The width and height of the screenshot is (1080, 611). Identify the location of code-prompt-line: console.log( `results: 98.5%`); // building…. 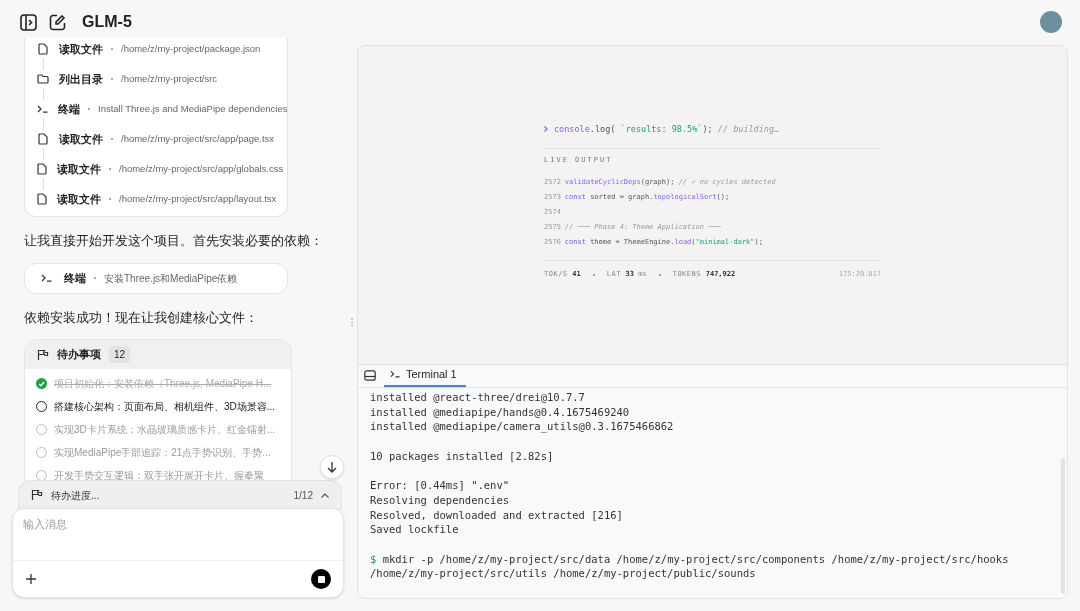
(667, 129).